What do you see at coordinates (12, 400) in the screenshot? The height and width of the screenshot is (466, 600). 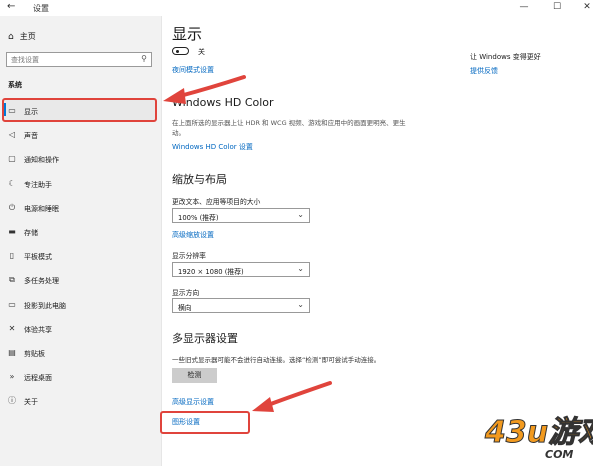 I see `info-icon: ⓘ` at bounding box center [12, 400].